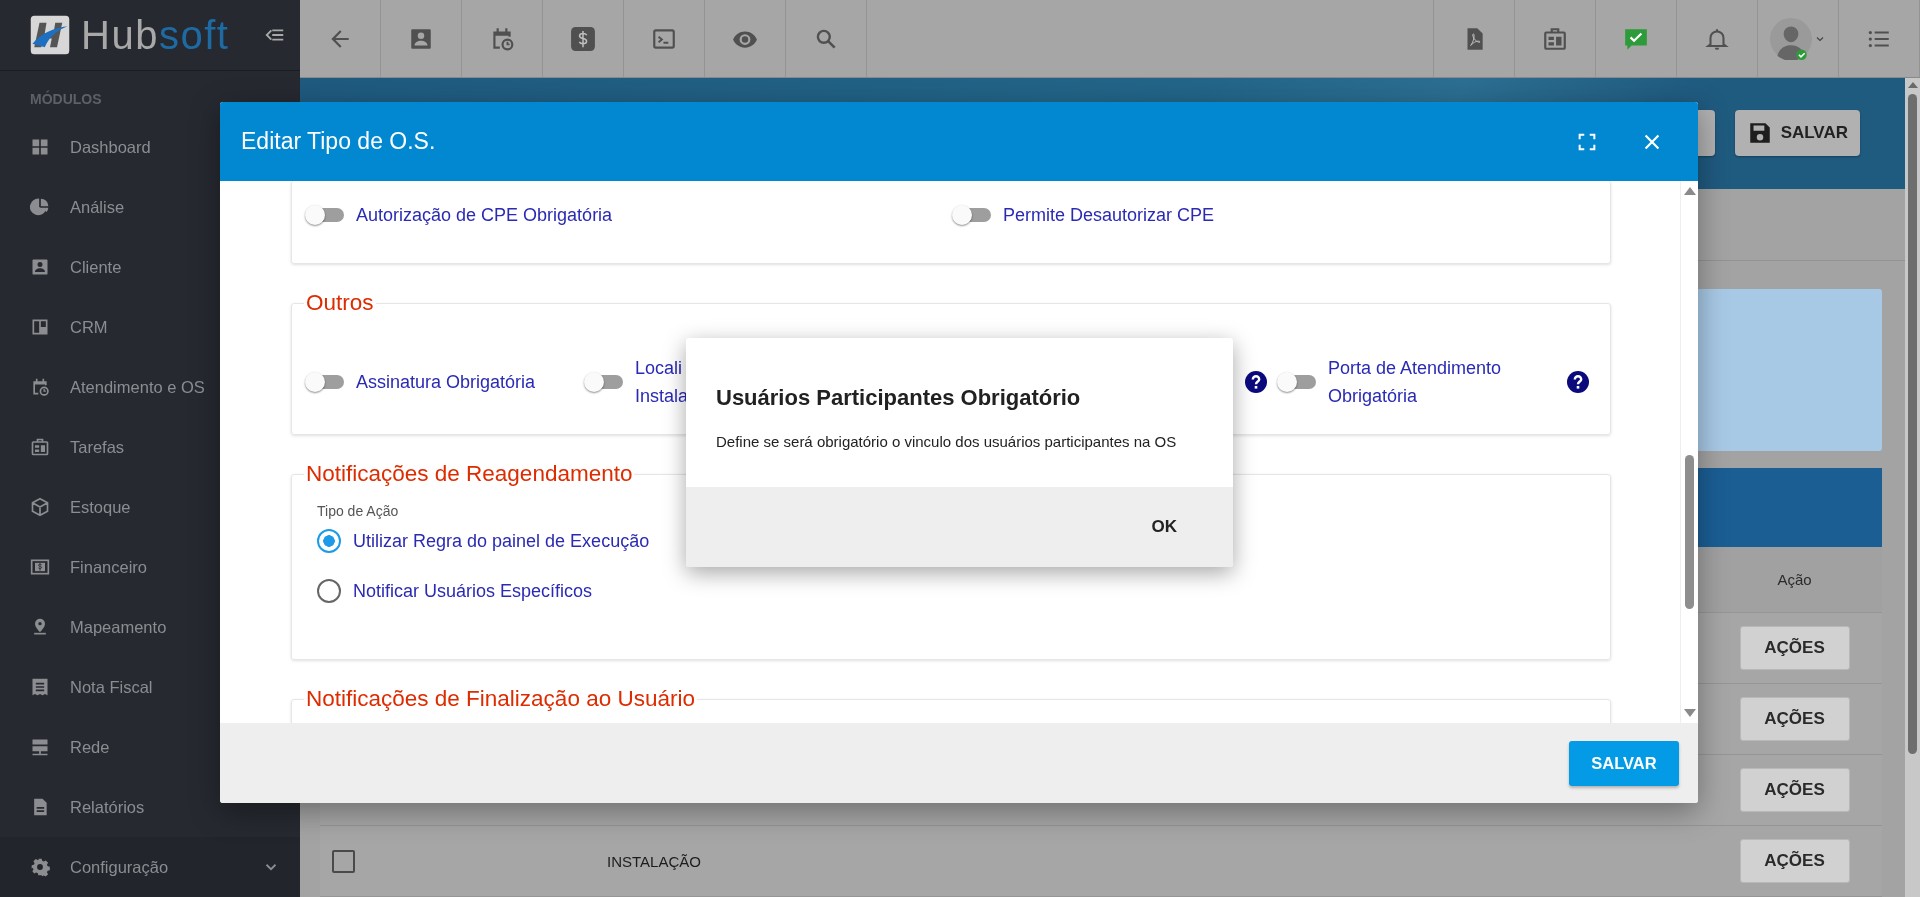 Image resolution: width=1920 pixels, height=897 pixels. I want to click on toggle-label: Permite Desautorizar CPE, so click(1109, 215).